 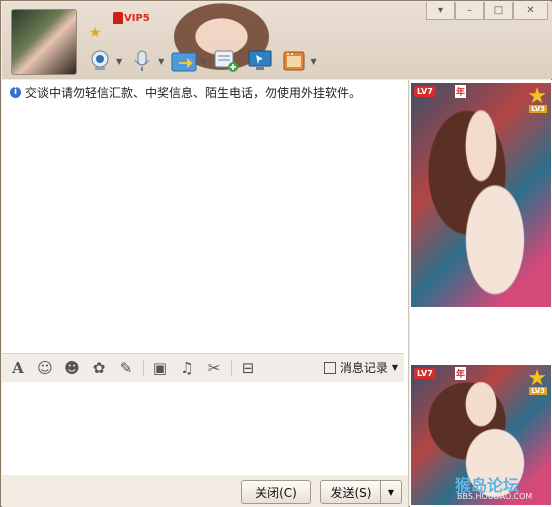 What do you see at coordinates (99, 368) in the screenshot?
I see `shake-icon: ✿` at bounding box center [99, 368].